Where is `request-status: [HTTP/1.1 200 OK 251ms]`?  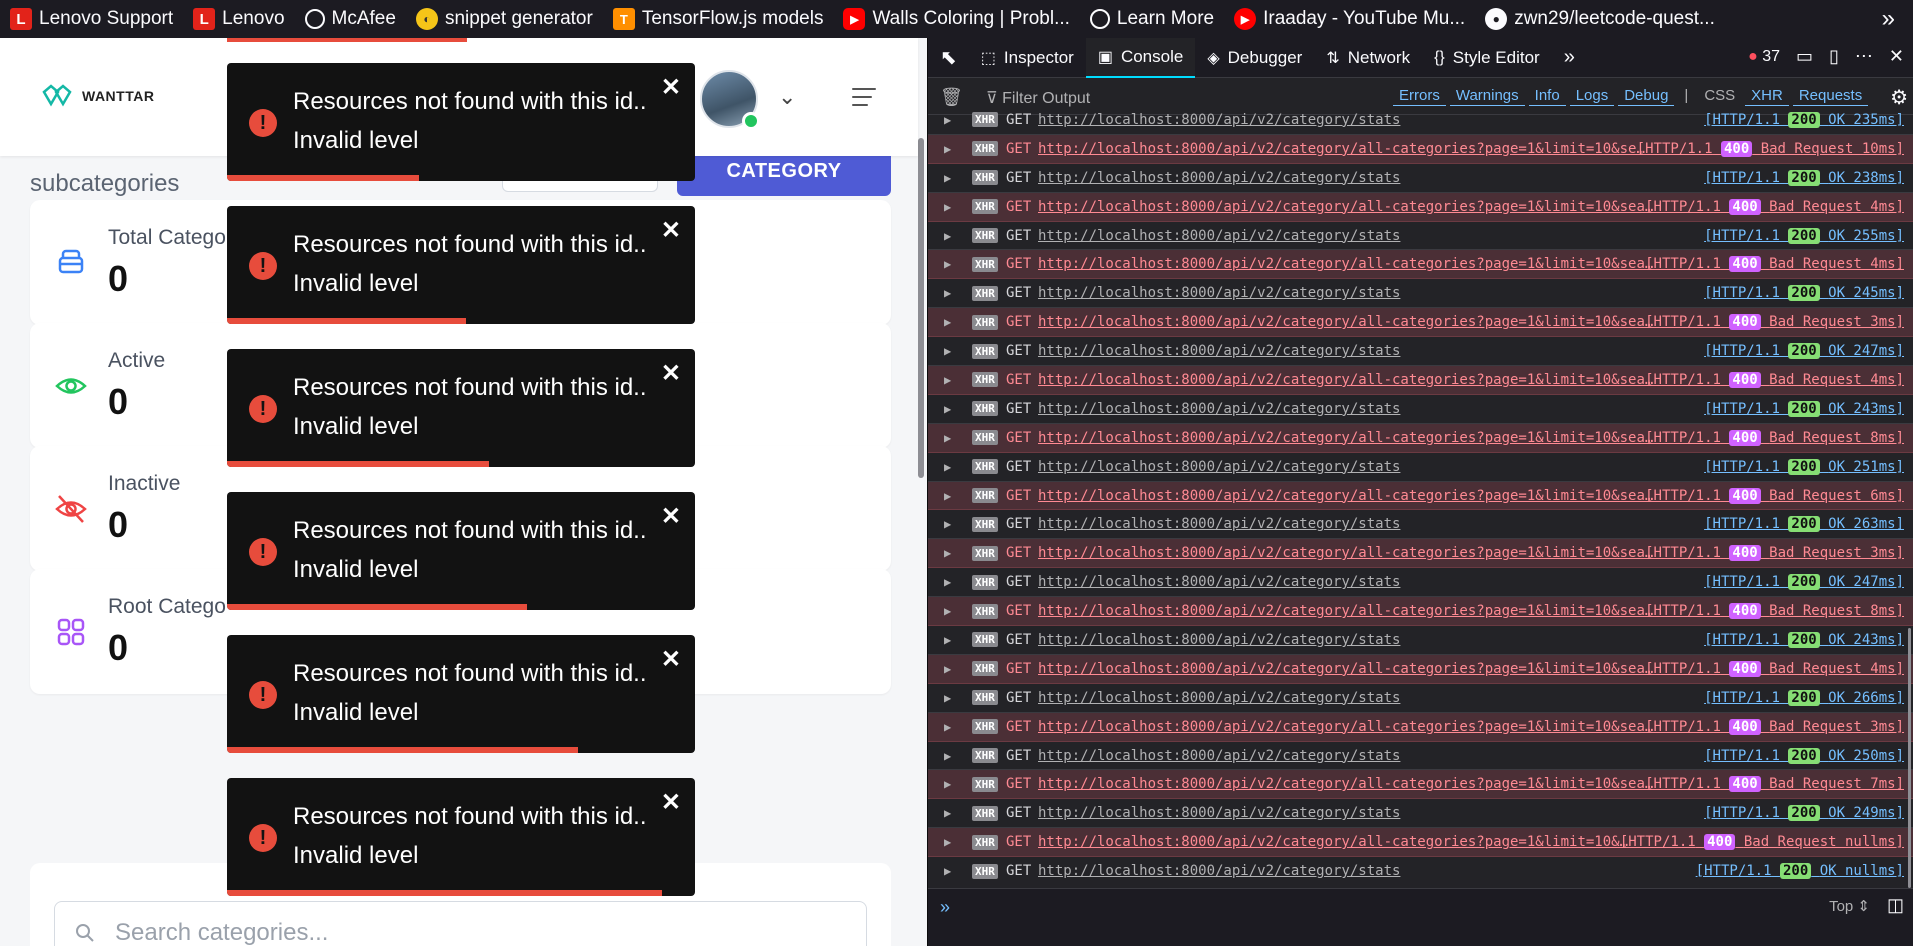 request-status: [HTTP/1.1 200 OK 251ms] is located at coordinates (1804, 466).